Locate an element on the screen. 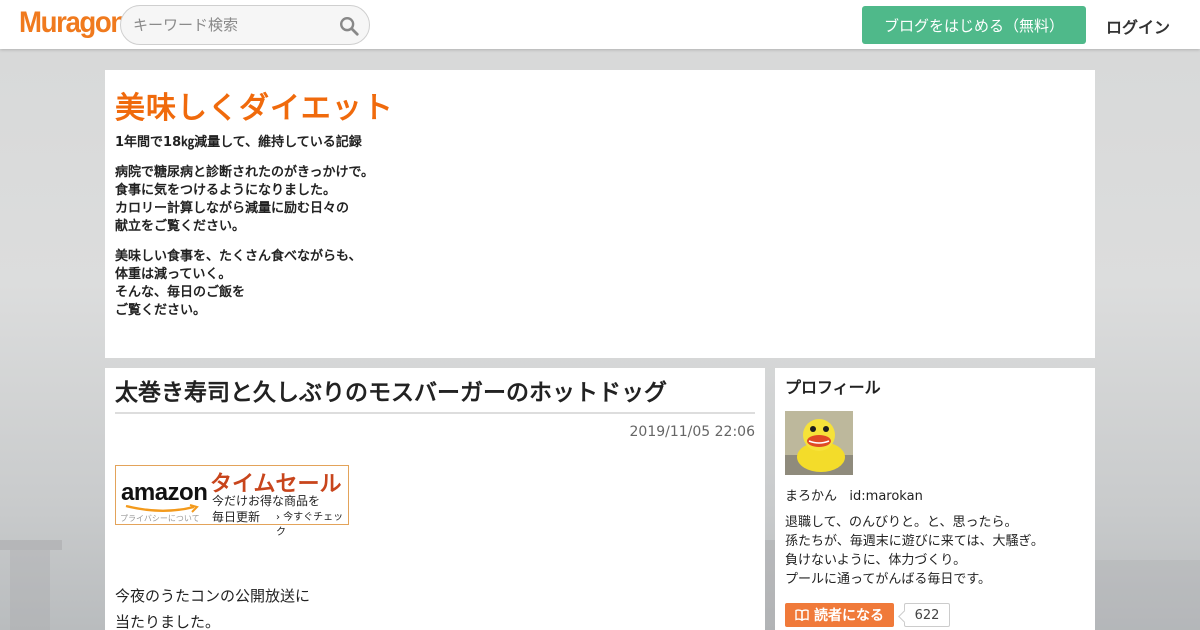 The image size is (1200, 630). amazon-sale-line: 毎日更新 is located at coordinates (236, 517).